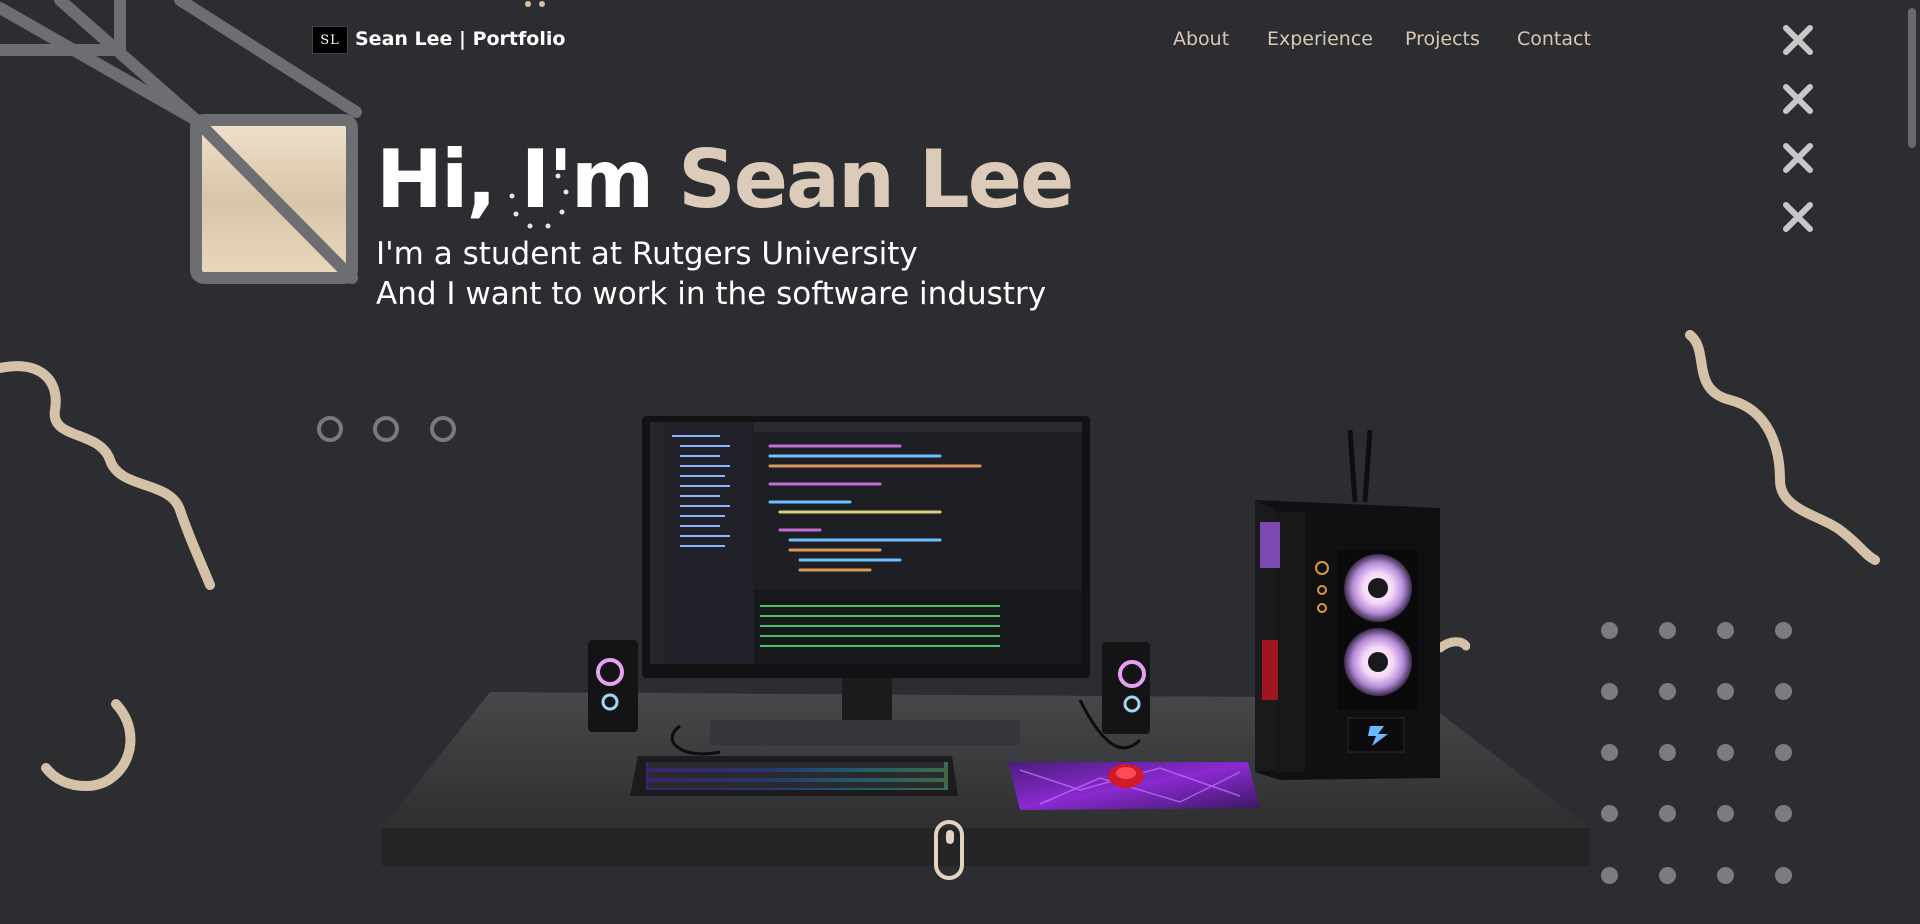 This screenshot has height=924, width=1920. I want to click on hero-name: Sean Lee, so click(876, 179).